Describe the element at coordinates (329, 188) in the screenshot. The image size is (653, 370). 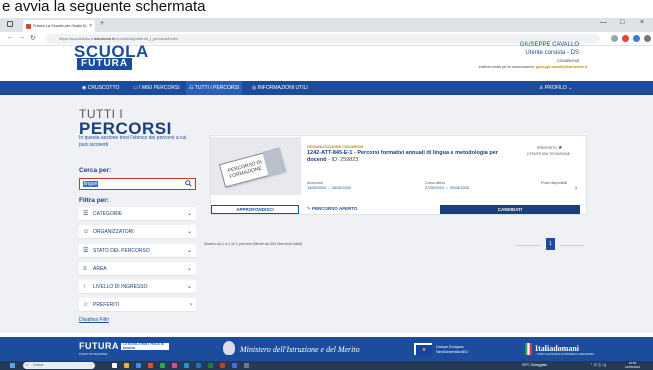
I see `iscrizione-value: 13/05/2024 ⇔ 26/05/2024` at that location.